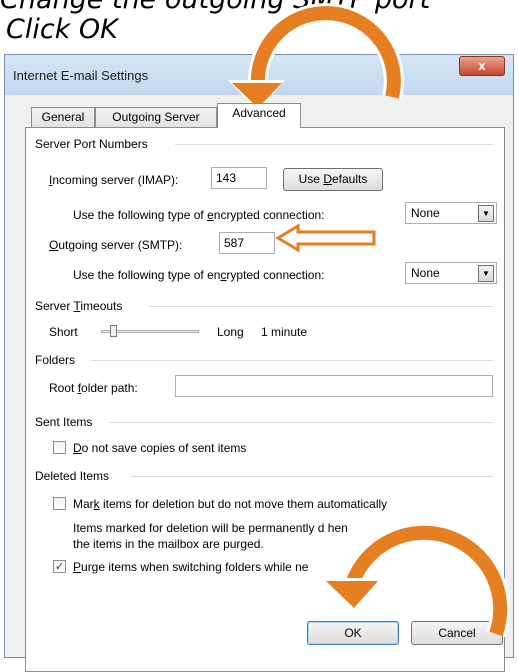  Describe the element at coordinates (325, 238) in the screenshot. I see `arrow-to-outgoing-port-icon` at that location.